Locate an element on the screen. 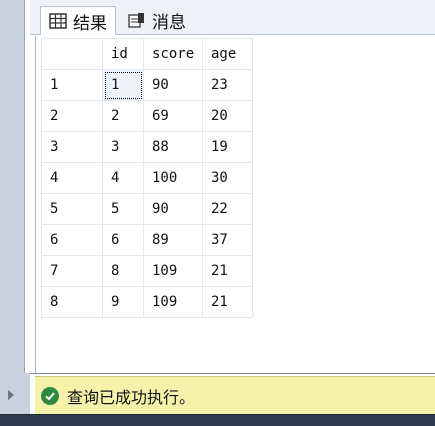 This screenshot has width=435, height=426. bottom-frame is located at coordinates (217, 420).